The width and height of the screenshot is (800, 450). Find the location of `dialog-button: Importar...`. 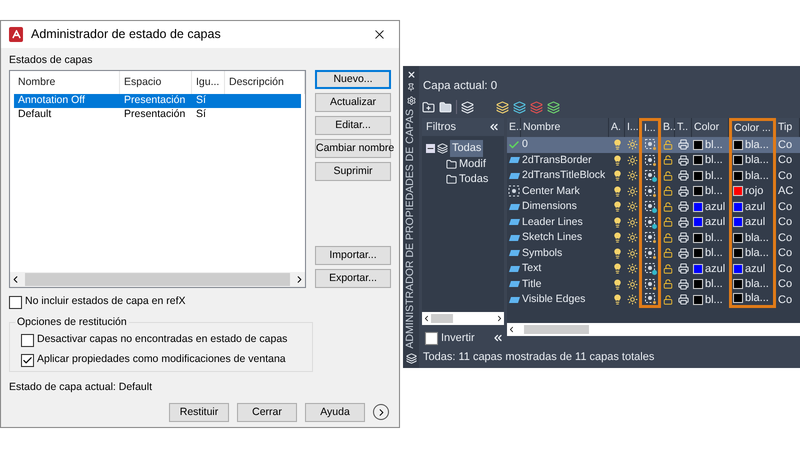

dialog-button: Importar... is located at coordinates (353, 255).